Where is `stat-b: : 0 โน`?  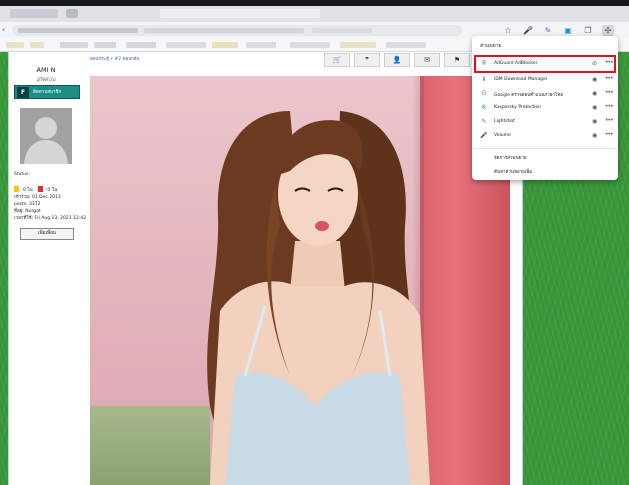 stat-b: : 0 โน is located at coordinates (51, 190).